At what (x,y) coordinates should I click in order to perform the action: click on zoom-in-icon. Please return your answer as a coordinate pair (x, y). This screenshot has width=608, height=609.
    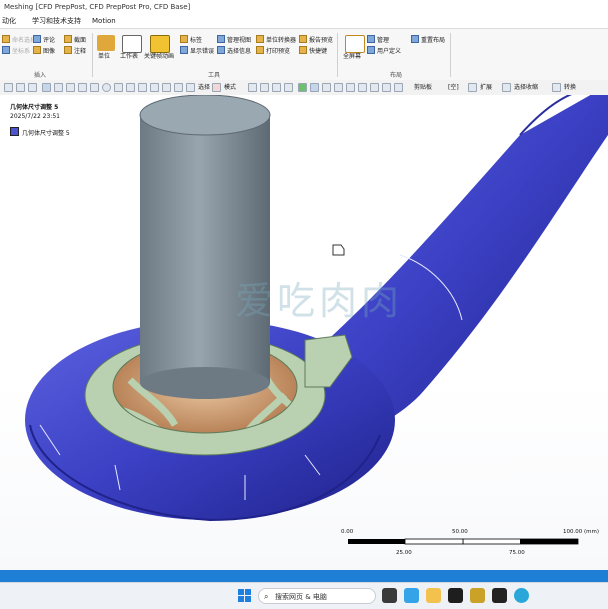
    Looking at the image, I should click on (130, 87).